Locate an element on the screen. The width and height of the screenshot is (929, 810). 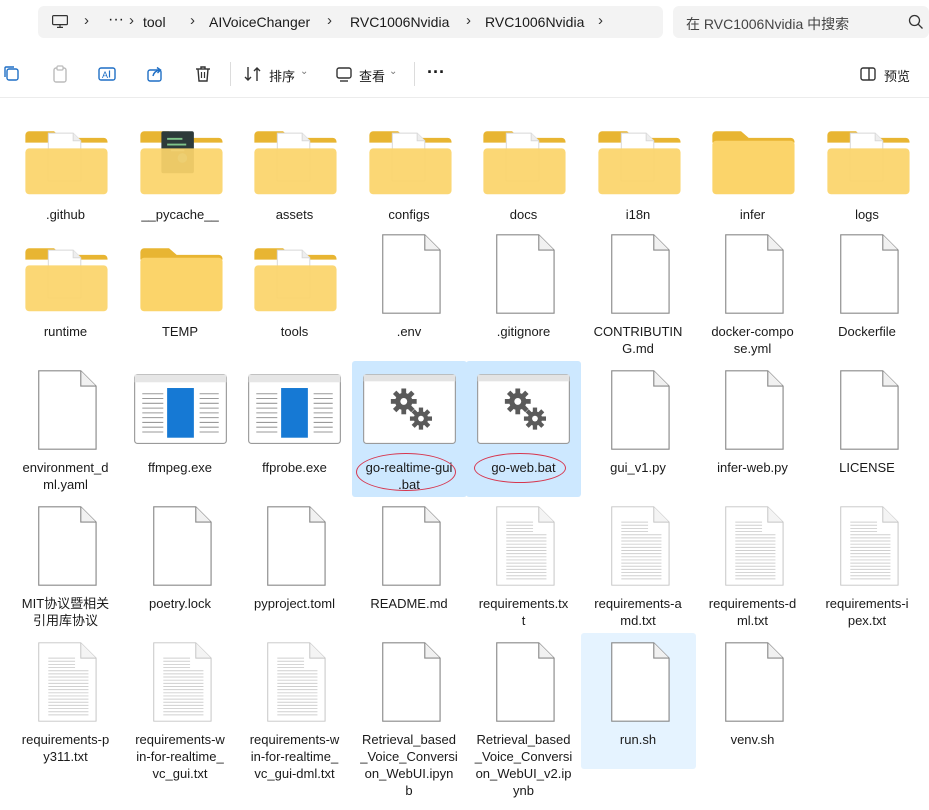
file-name-label: docker-compo se.yml is located at coordinates (752, 340).